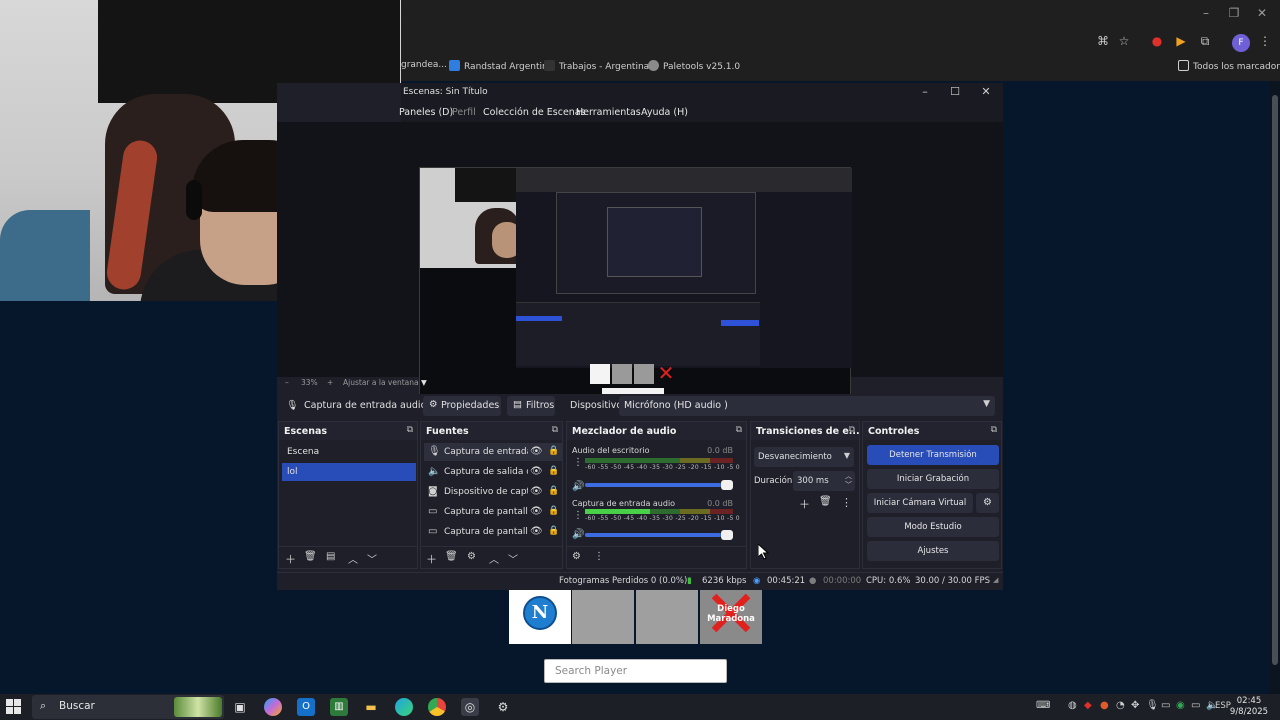 This screenshot has height=720, width=1280. What do you see at coordinates (540, 617) in the screenshot?
I see `napoli-tile: N` at bounding box center [540, 617].